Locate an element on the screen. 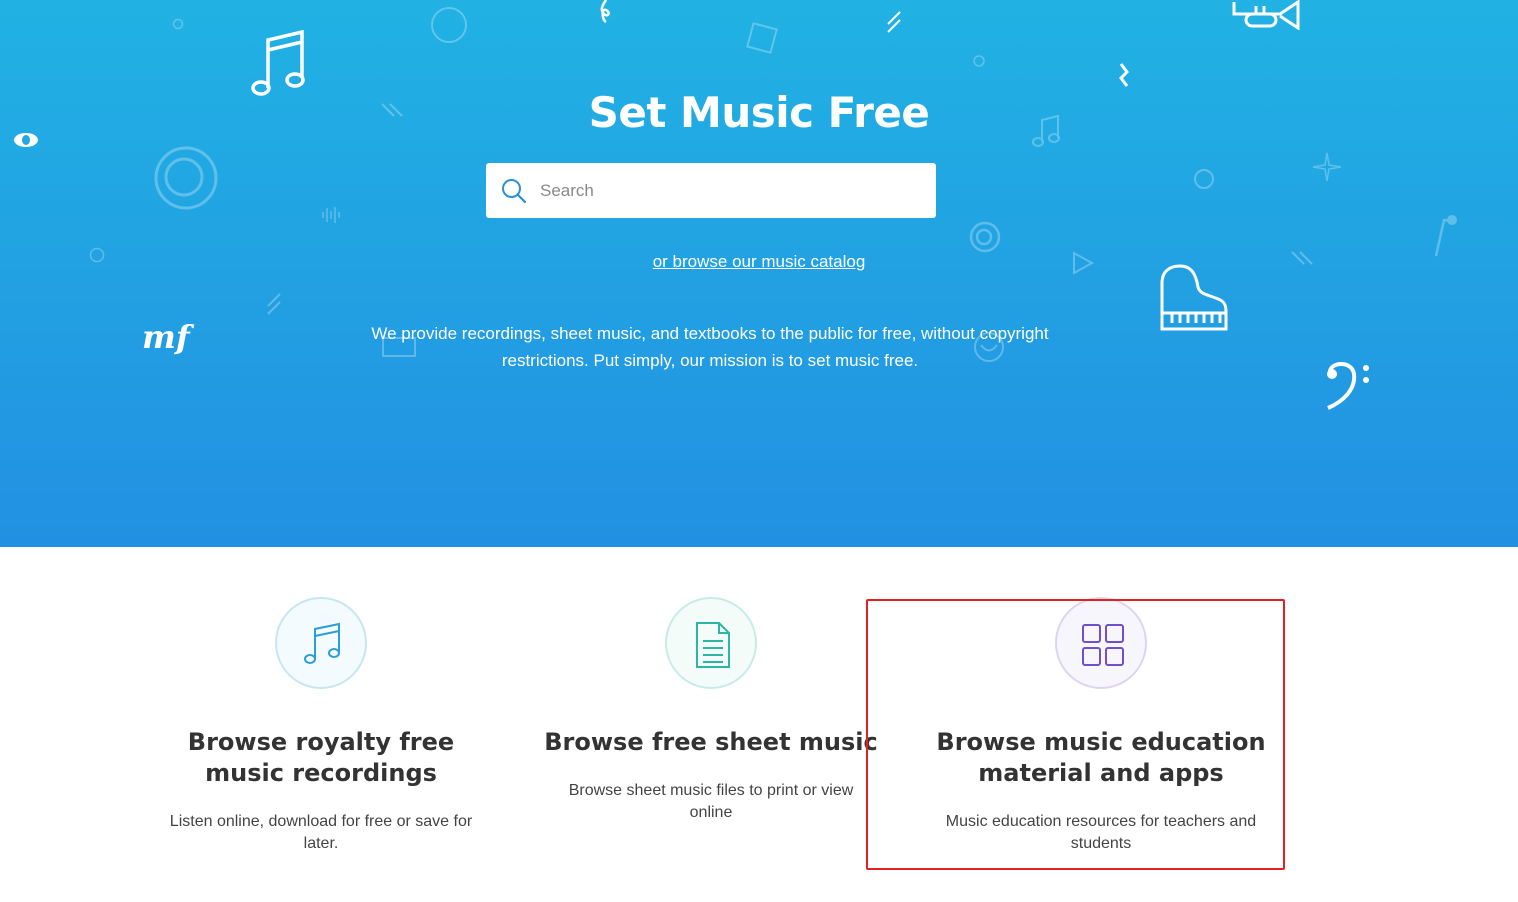 The height and width of the screenshot is (902, 1518). square-icon is located at coordinates (762, 38).